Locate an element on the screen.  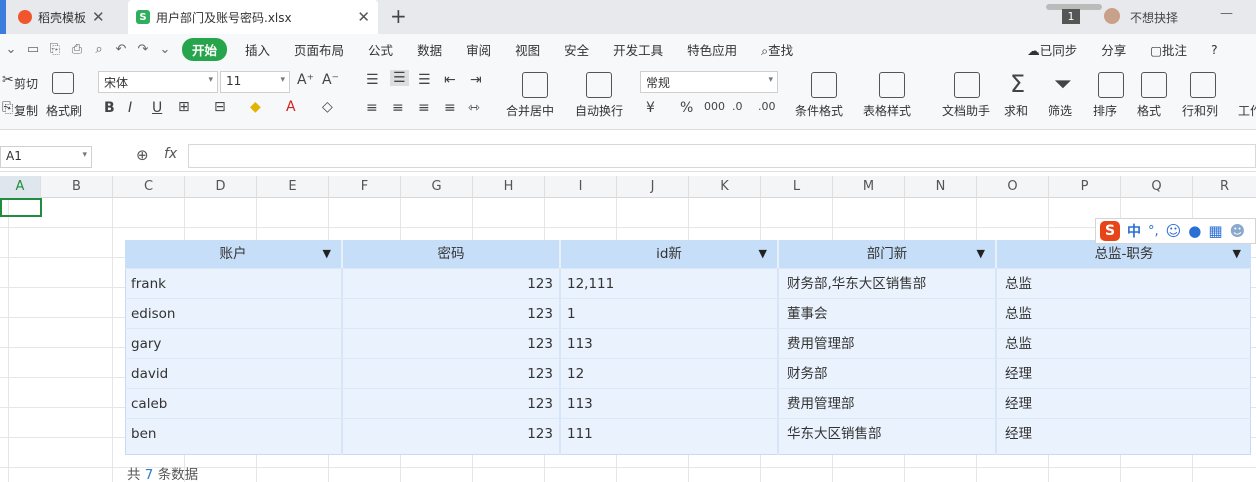
header-title: 总监-职务 ▼ is located at coordinates (1124, 254).